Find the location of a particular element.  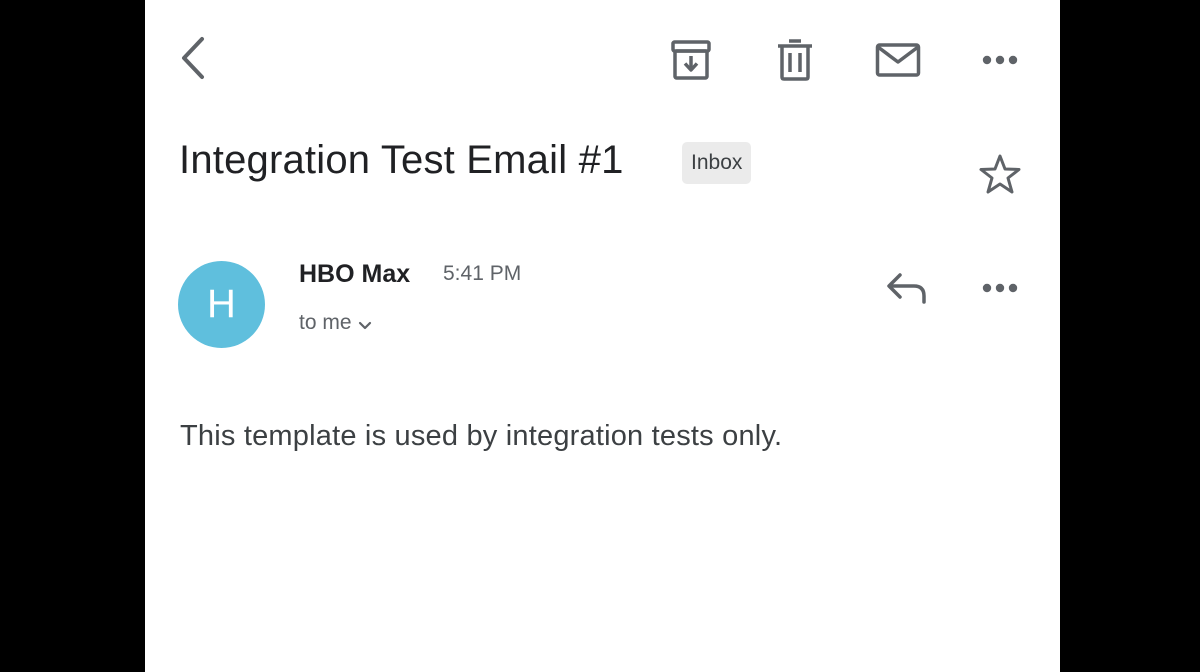

message-more-button is located at coordinates (1000, 288).